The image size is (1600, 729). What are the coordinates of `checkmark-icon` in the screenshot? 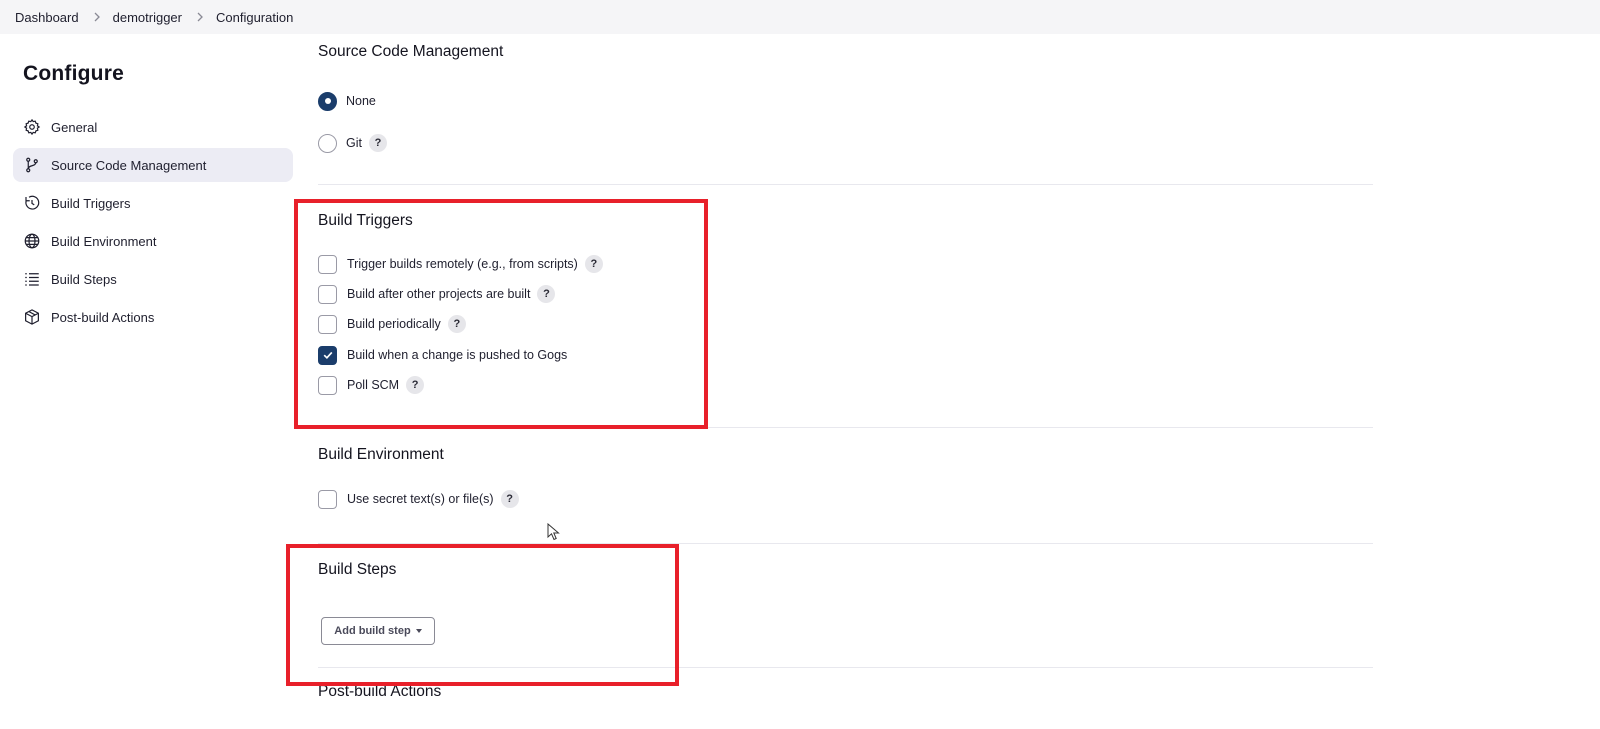 It's located at (327, 355).